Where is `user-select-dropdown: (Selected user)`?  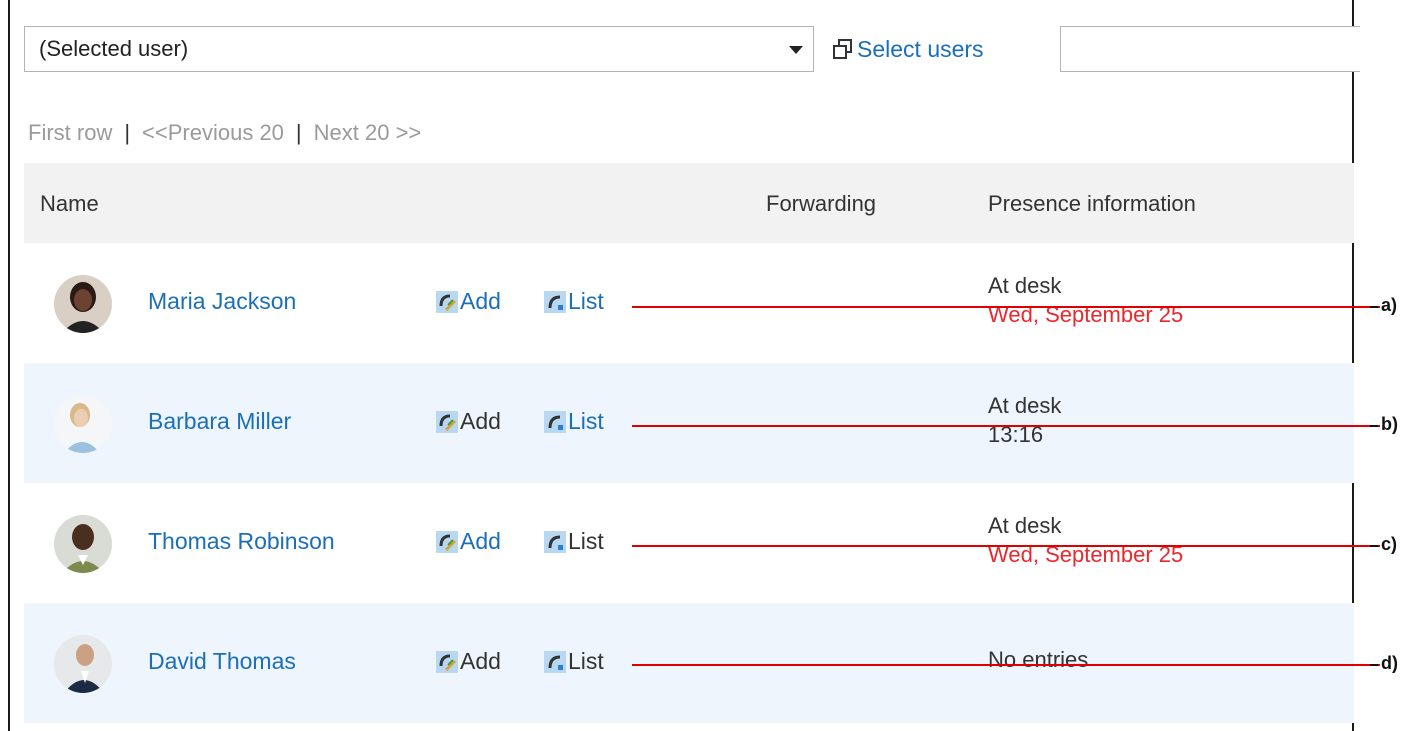
user-select-dropdown: (Selected user) is located at coordinates (419, 49).